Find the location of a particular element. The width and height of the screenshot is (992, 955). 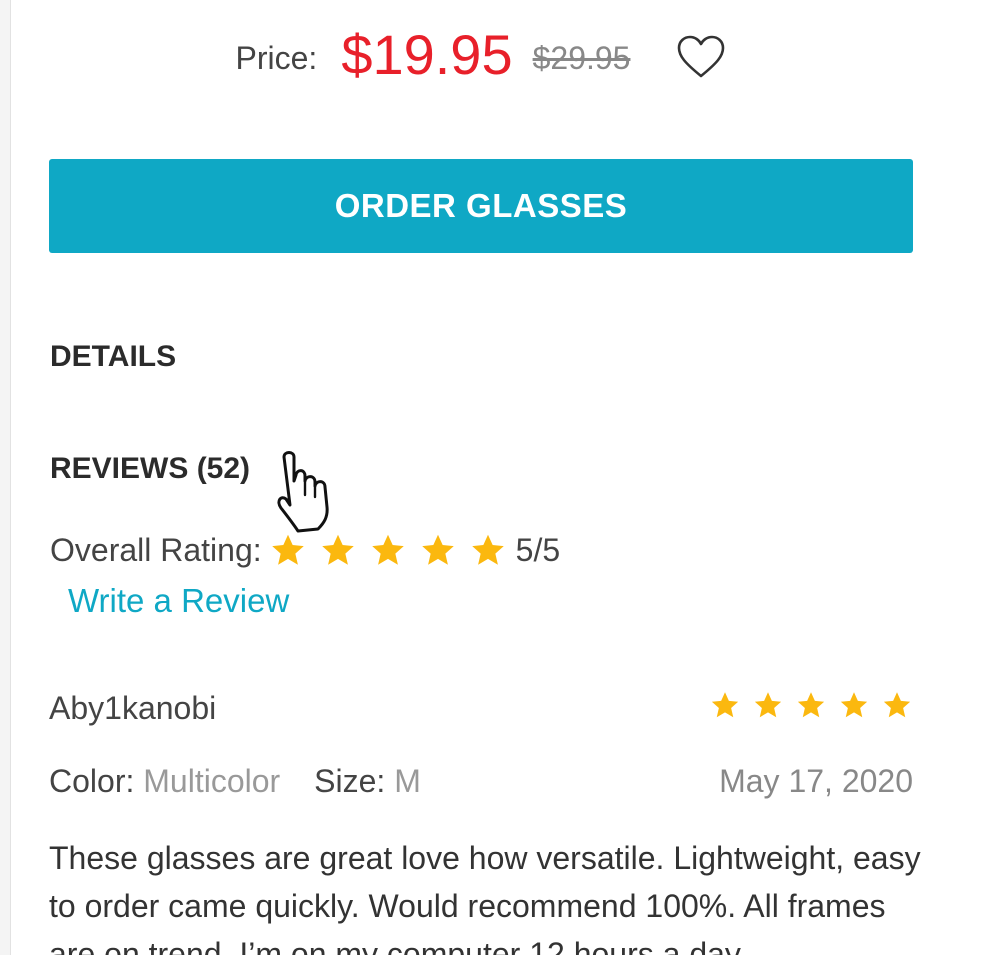

write-review-link: Write a Review is located at coordinates (178, 601).